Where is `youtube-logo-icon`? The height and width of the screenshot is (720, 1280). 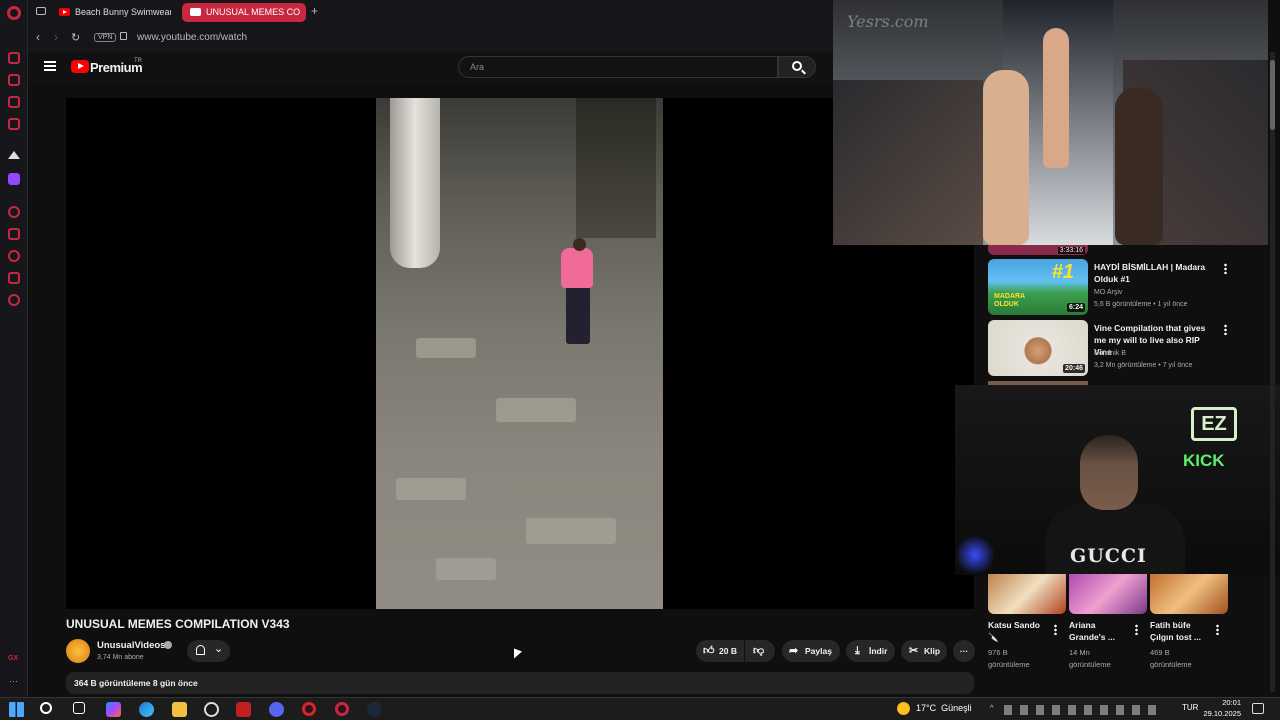 youtube-logo-icon is located at coordinates (80, 66).